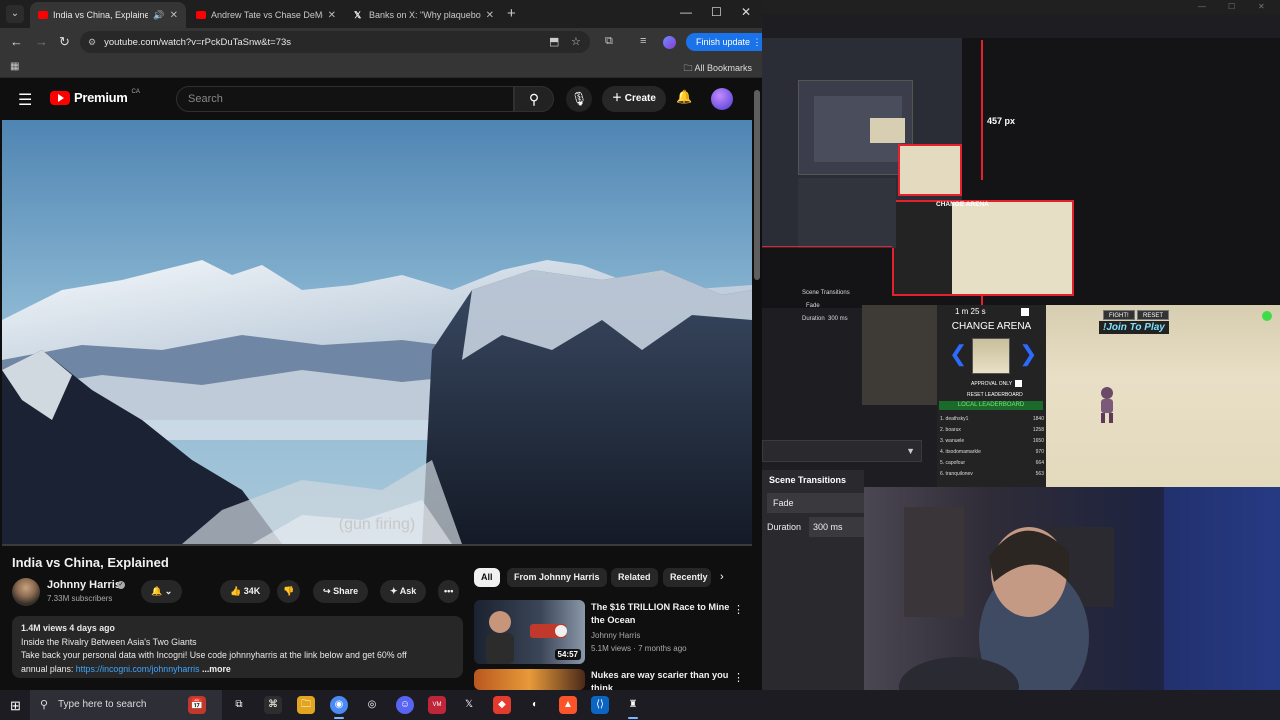 The image size is (1280, 720). Describe the element at coordinates (579, 99) in the screenshot. I see `voice-search-button: 🎙` at that location.